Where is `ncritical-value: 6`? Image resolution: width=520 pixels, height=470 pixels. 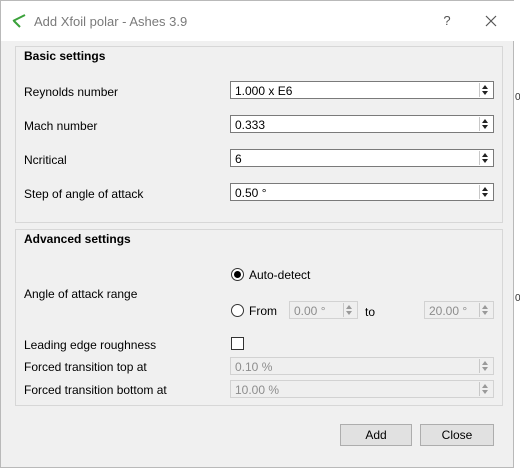 ncritical-value: 6 is located at coordinates (238, 159).